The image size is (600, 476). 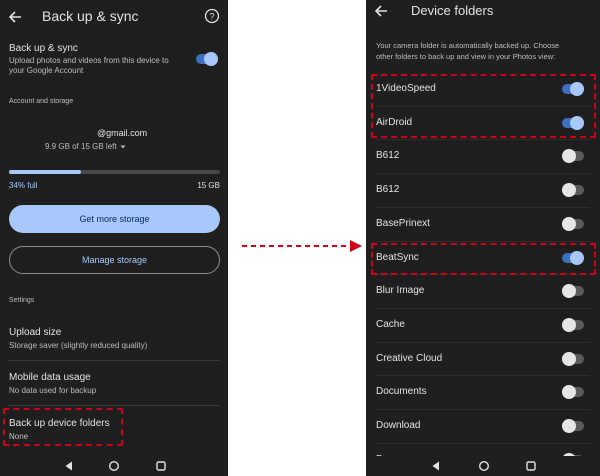 I want to click on folder-row: BasePrinext, so click(x=483, y=223).